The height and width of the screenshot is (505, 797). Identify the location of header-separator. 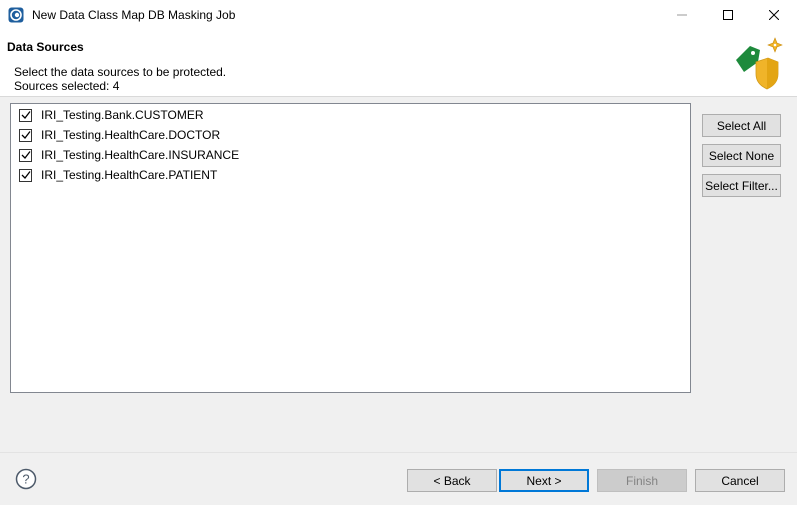
(398, 96).